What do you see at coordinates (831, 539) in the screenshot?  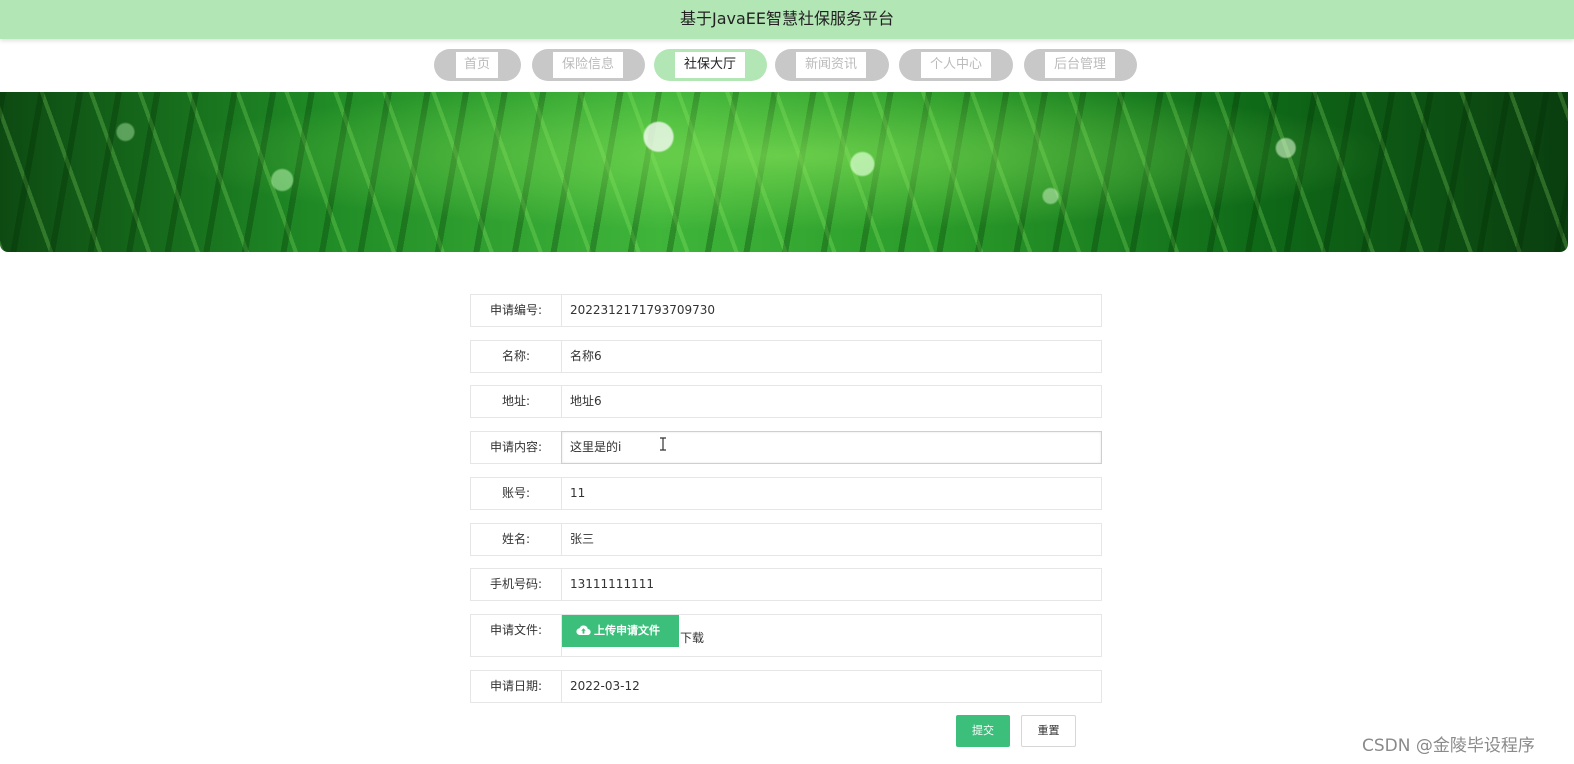 I see `full-name-input: 张三` at bounding box center [831, 539].